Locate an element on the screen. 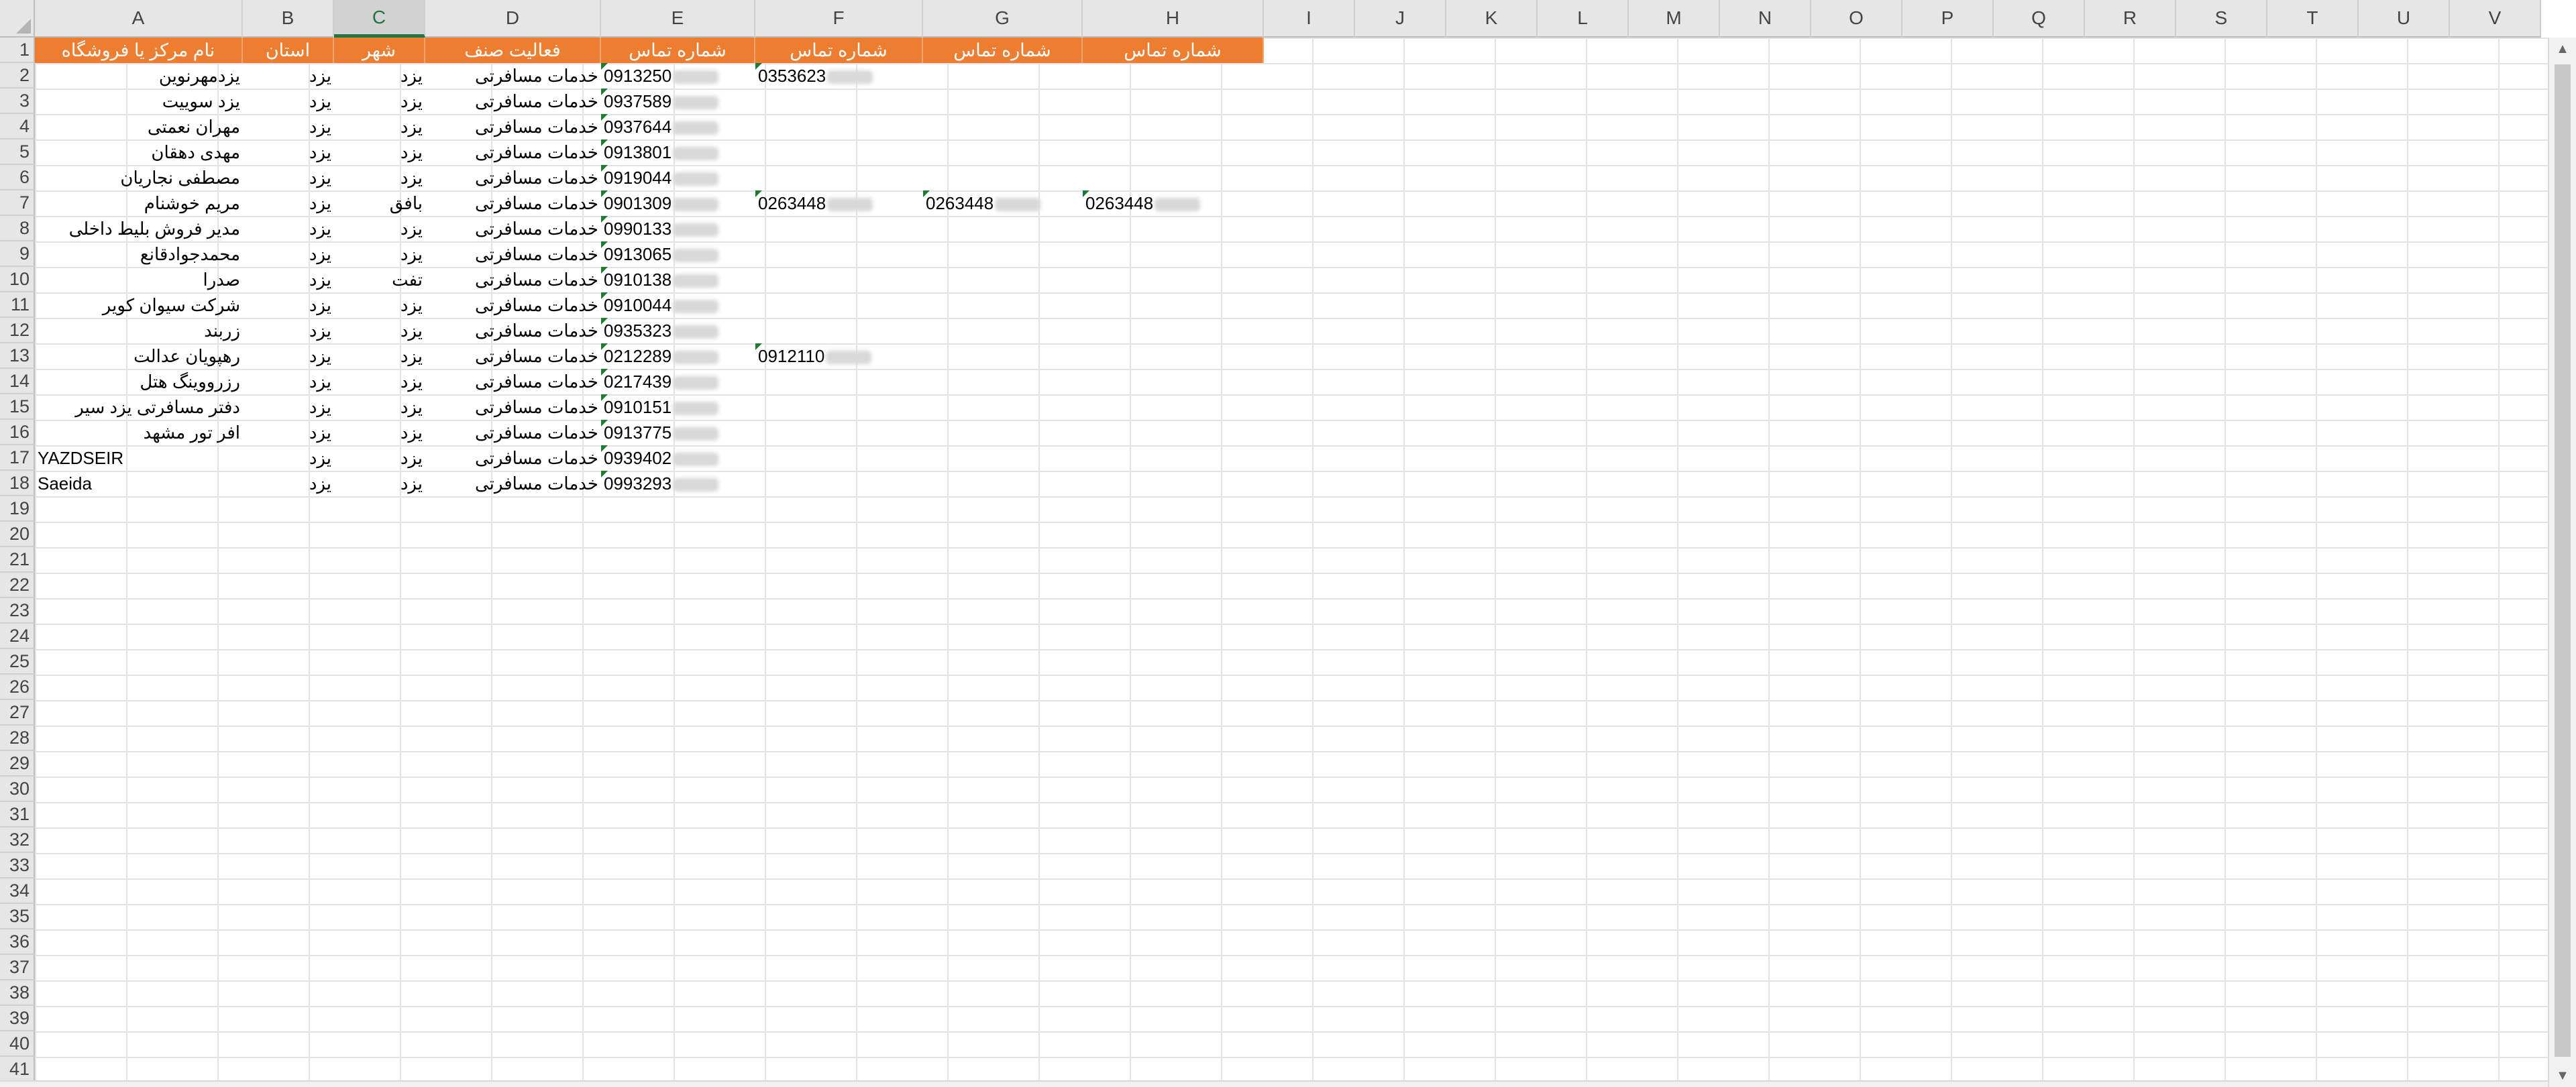 The height and width of the screenshot is (1087, 2576). column-header-l: L is located at coordinates (1583, 19).